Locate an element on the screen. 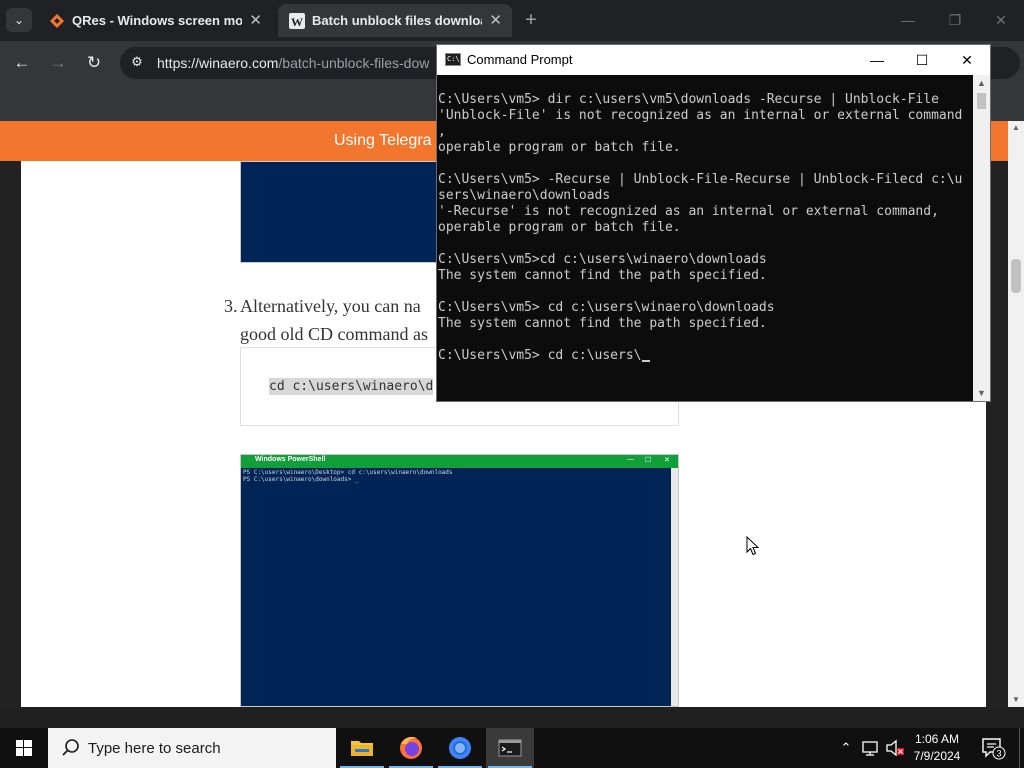  search-placeholder: Type here to search is located at coordinates (154, 748).